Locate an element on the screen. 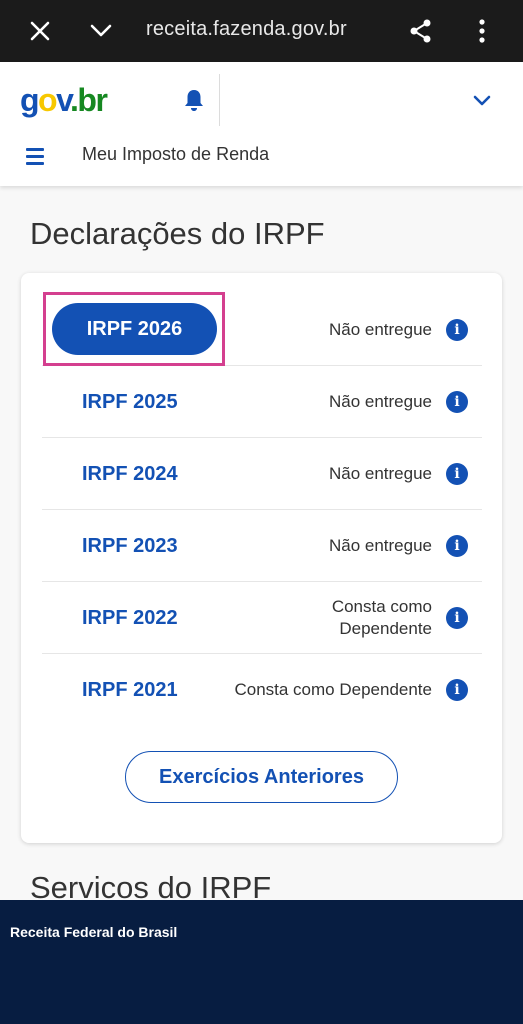 This screenshot has width=523, height=1024. declaration-year-link: IRPF 2024 is located at coordinates (130, 474).